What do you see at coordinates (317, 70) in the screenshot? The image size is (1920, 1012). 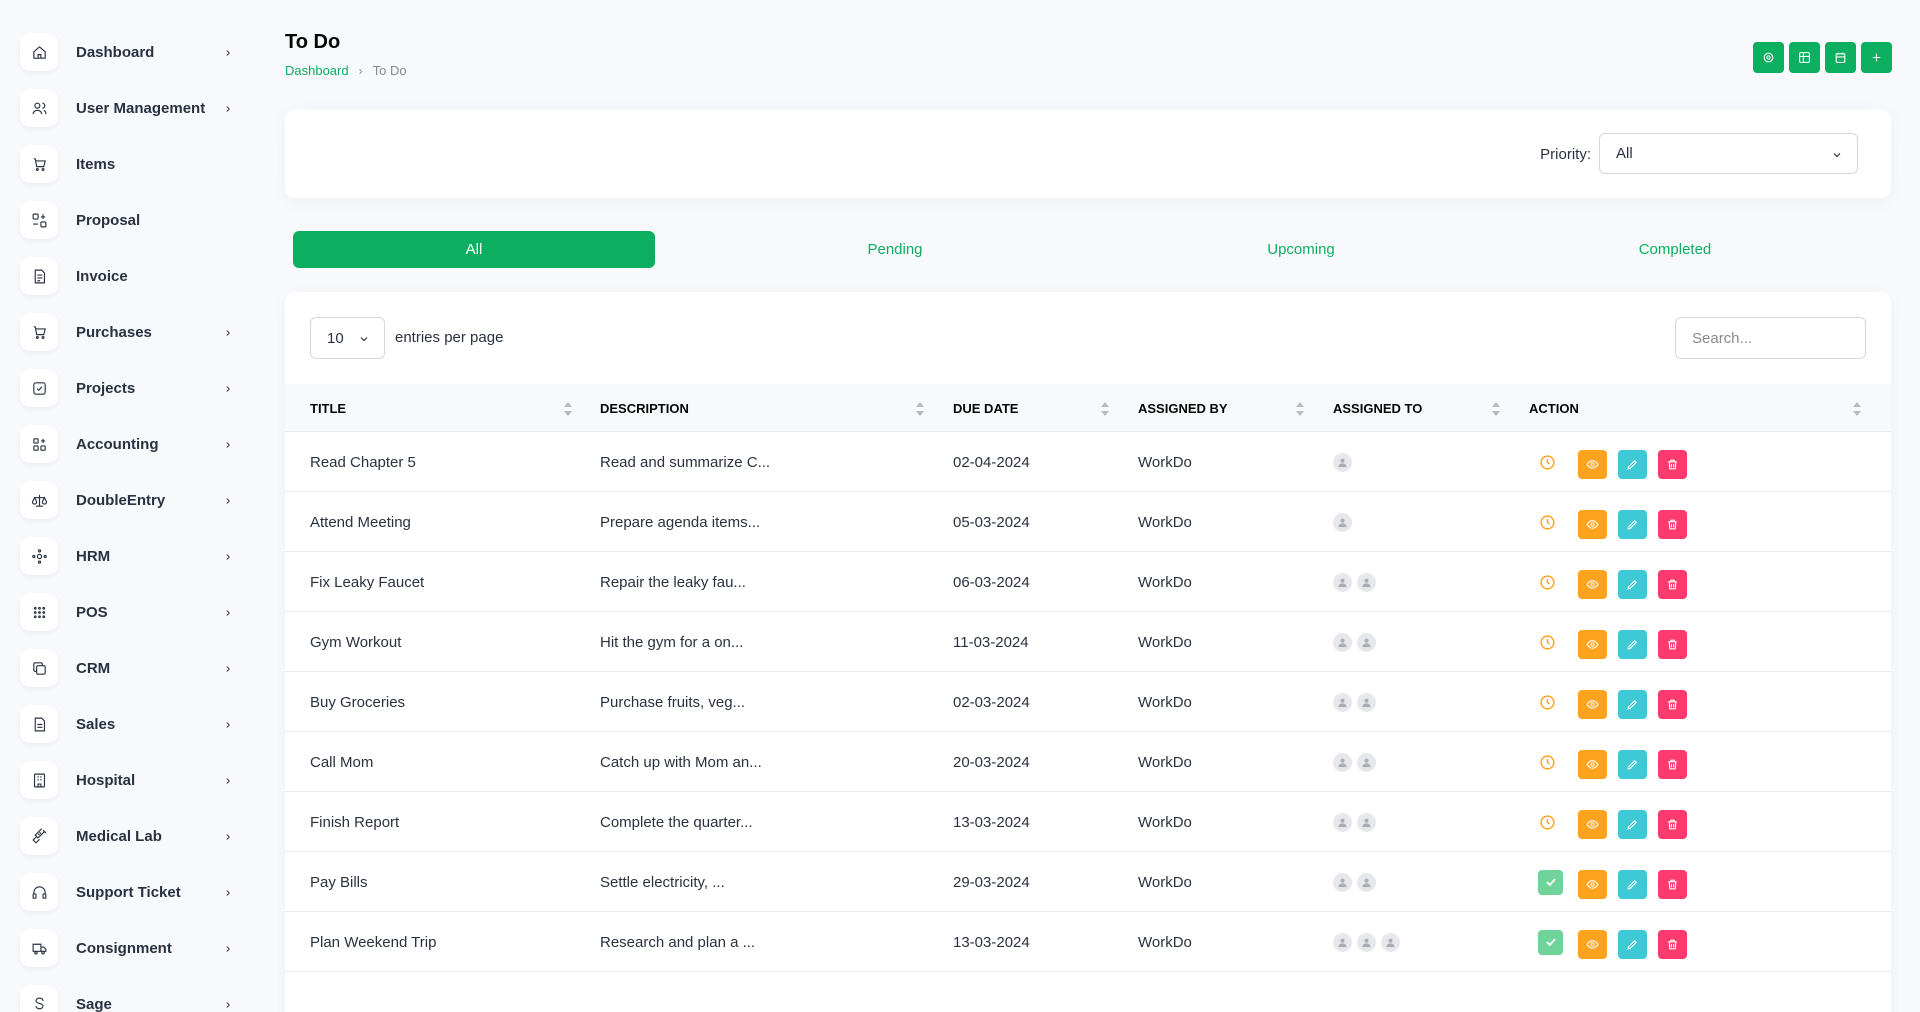 I see `breadcrumb-dashboard-link: Dashboard` at bounding box center [317, 70].